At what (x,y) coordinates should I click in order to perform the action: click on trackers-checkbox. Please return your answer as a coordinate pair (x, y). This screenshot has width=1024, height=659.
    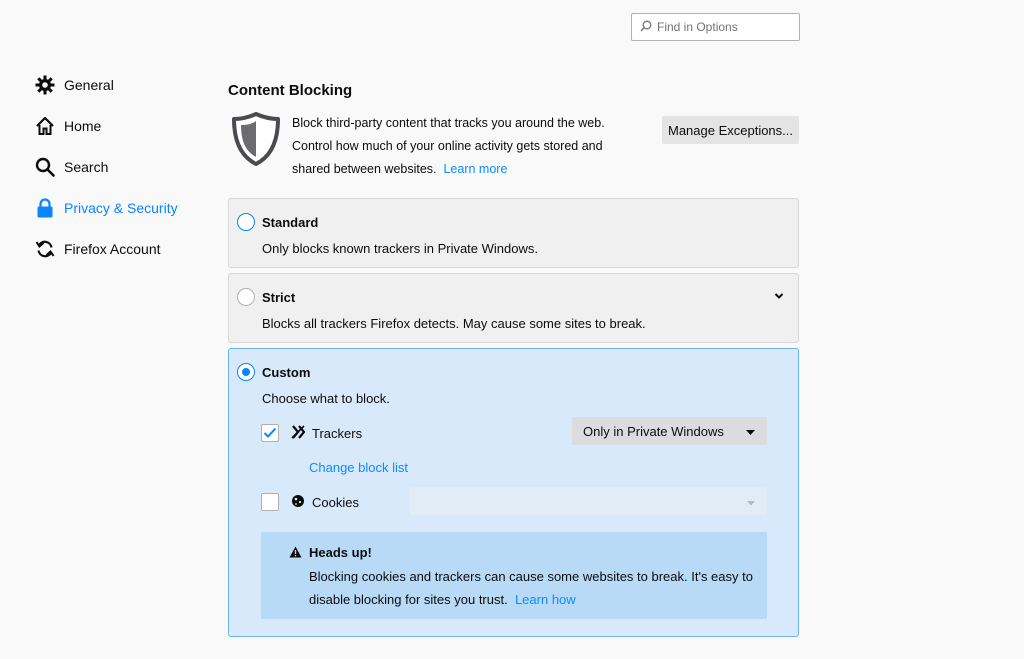
    Looking at the image, I should click on (270, 433).